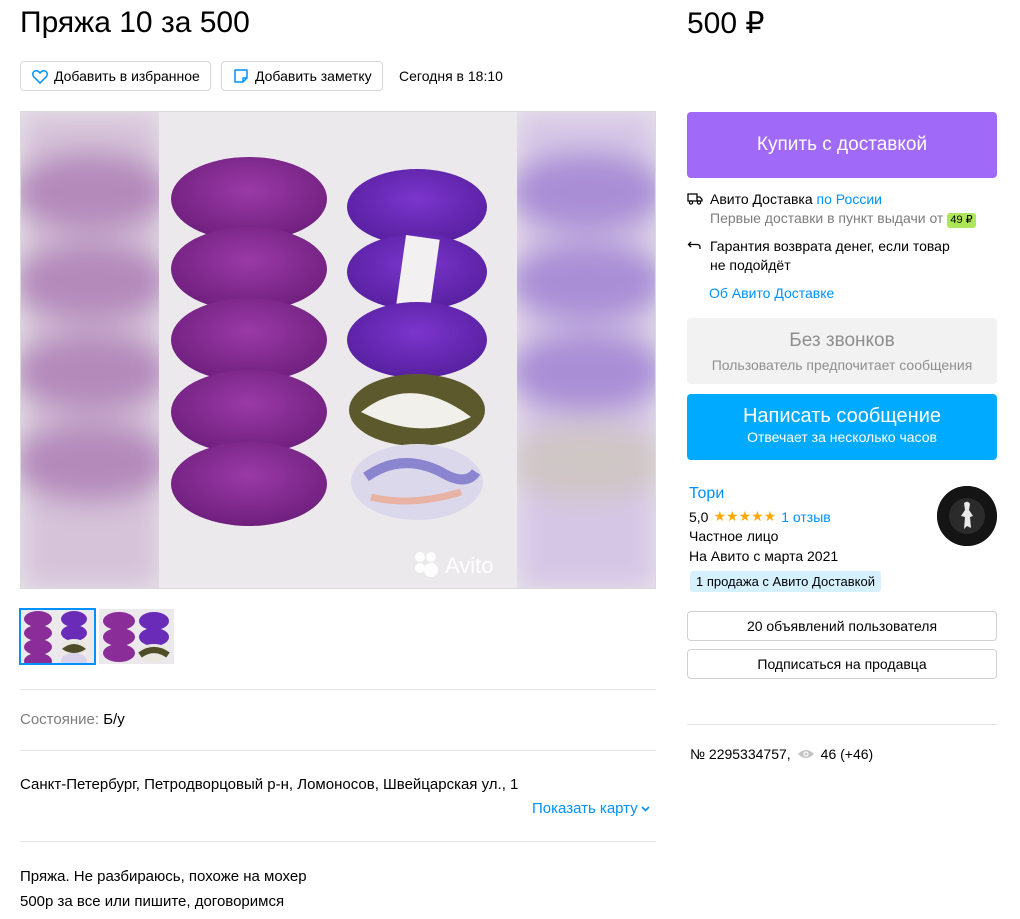  I want to click on response-time: Отвечает за несколько часов, so click(842, 437).